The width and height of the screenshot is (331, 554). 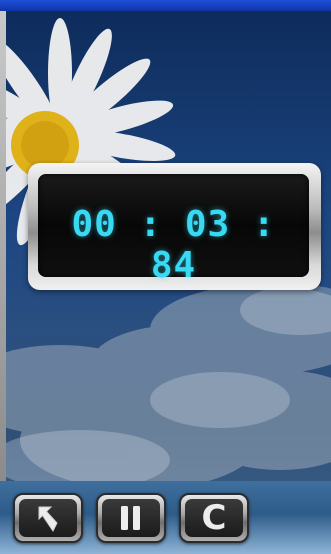 I want to click on back-arrow-icon, so click(x=48, y=519).